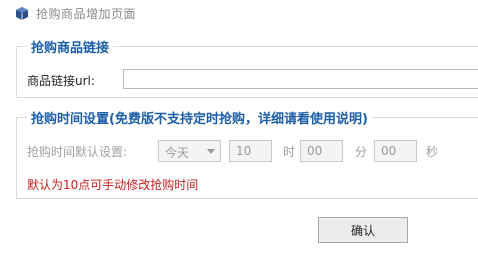  Describe the element at coordinates (86, 14) in the screenshot. I see `window-title: 抢购商品增加页面` at that location.